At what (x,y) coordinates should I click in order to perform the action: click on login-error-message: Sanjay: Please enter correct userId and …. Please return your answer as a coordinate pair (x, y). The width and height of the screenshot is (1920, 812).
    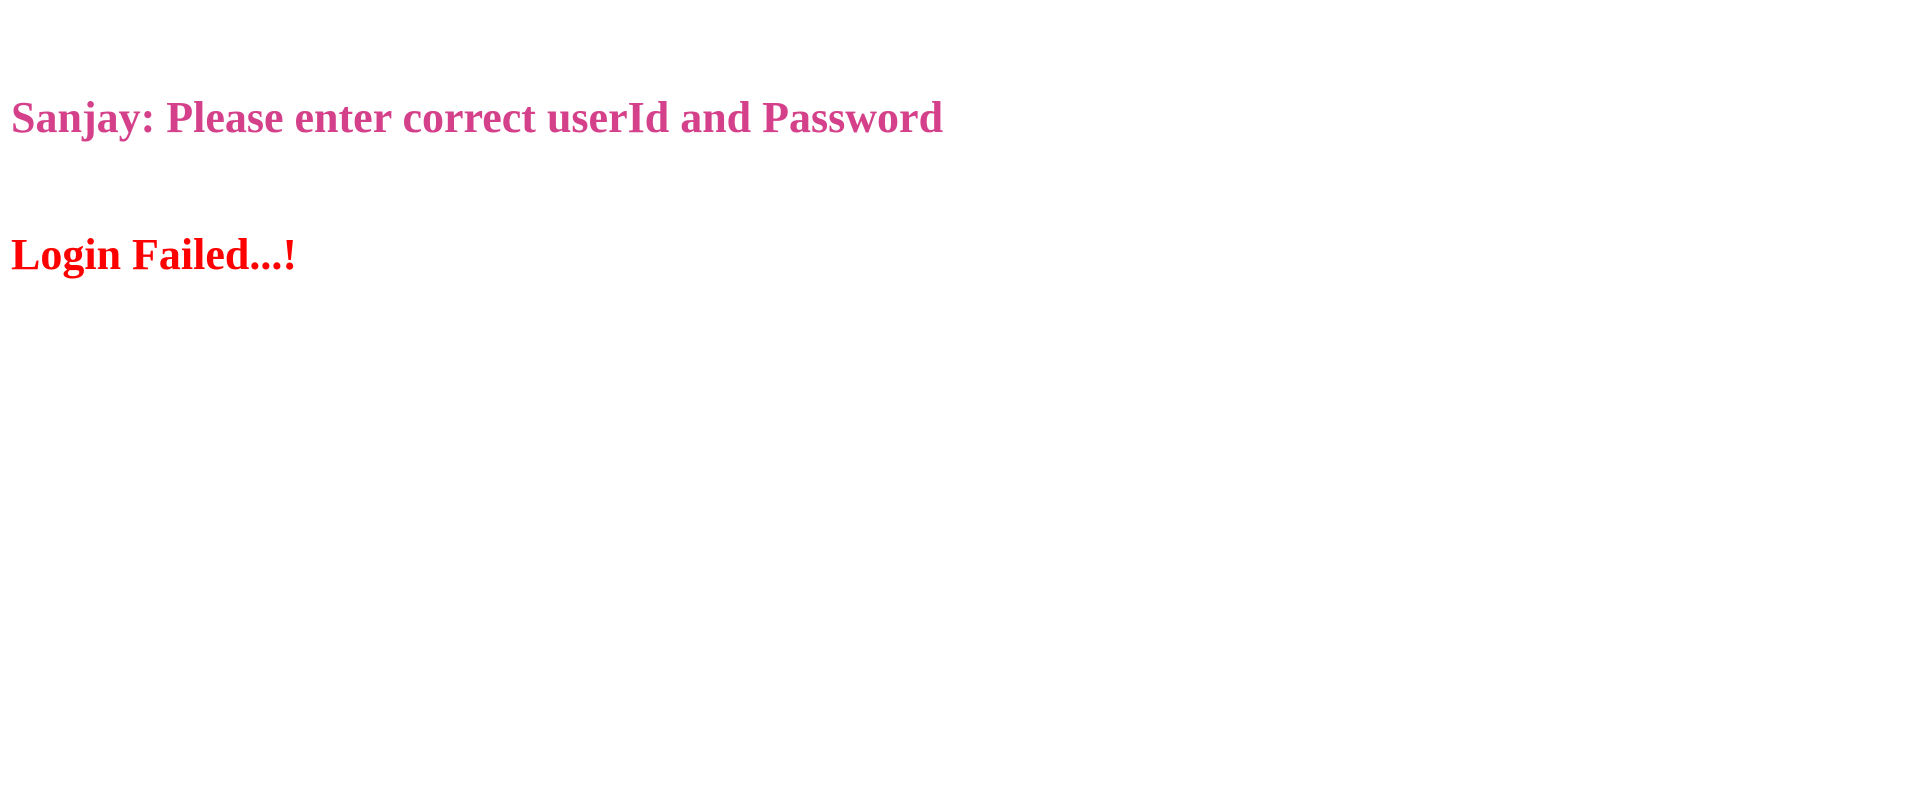
    Looking at the image, I should click on (477, 117).